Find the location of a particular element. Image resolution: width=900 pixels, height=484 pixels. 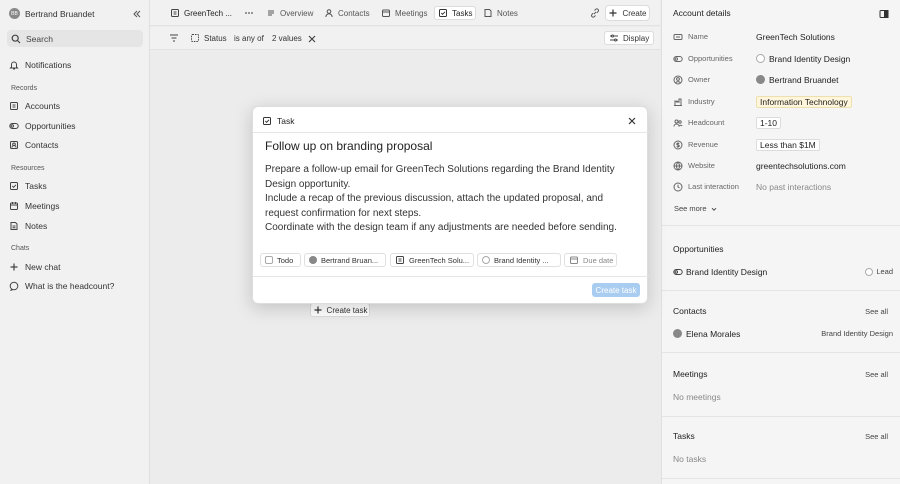

field-value: 1-10 is located at coordinates (769, 122).